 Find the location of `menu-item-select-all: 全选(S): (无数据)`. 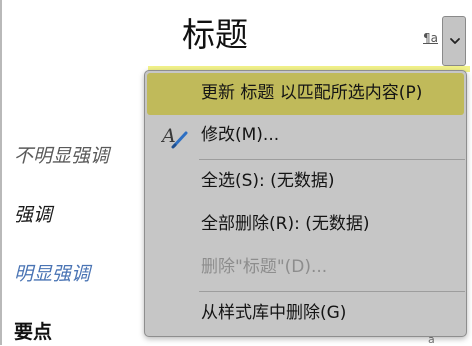

menu-item-select-all: 全选(S): (无数据) is located at coordinates (305, 182).